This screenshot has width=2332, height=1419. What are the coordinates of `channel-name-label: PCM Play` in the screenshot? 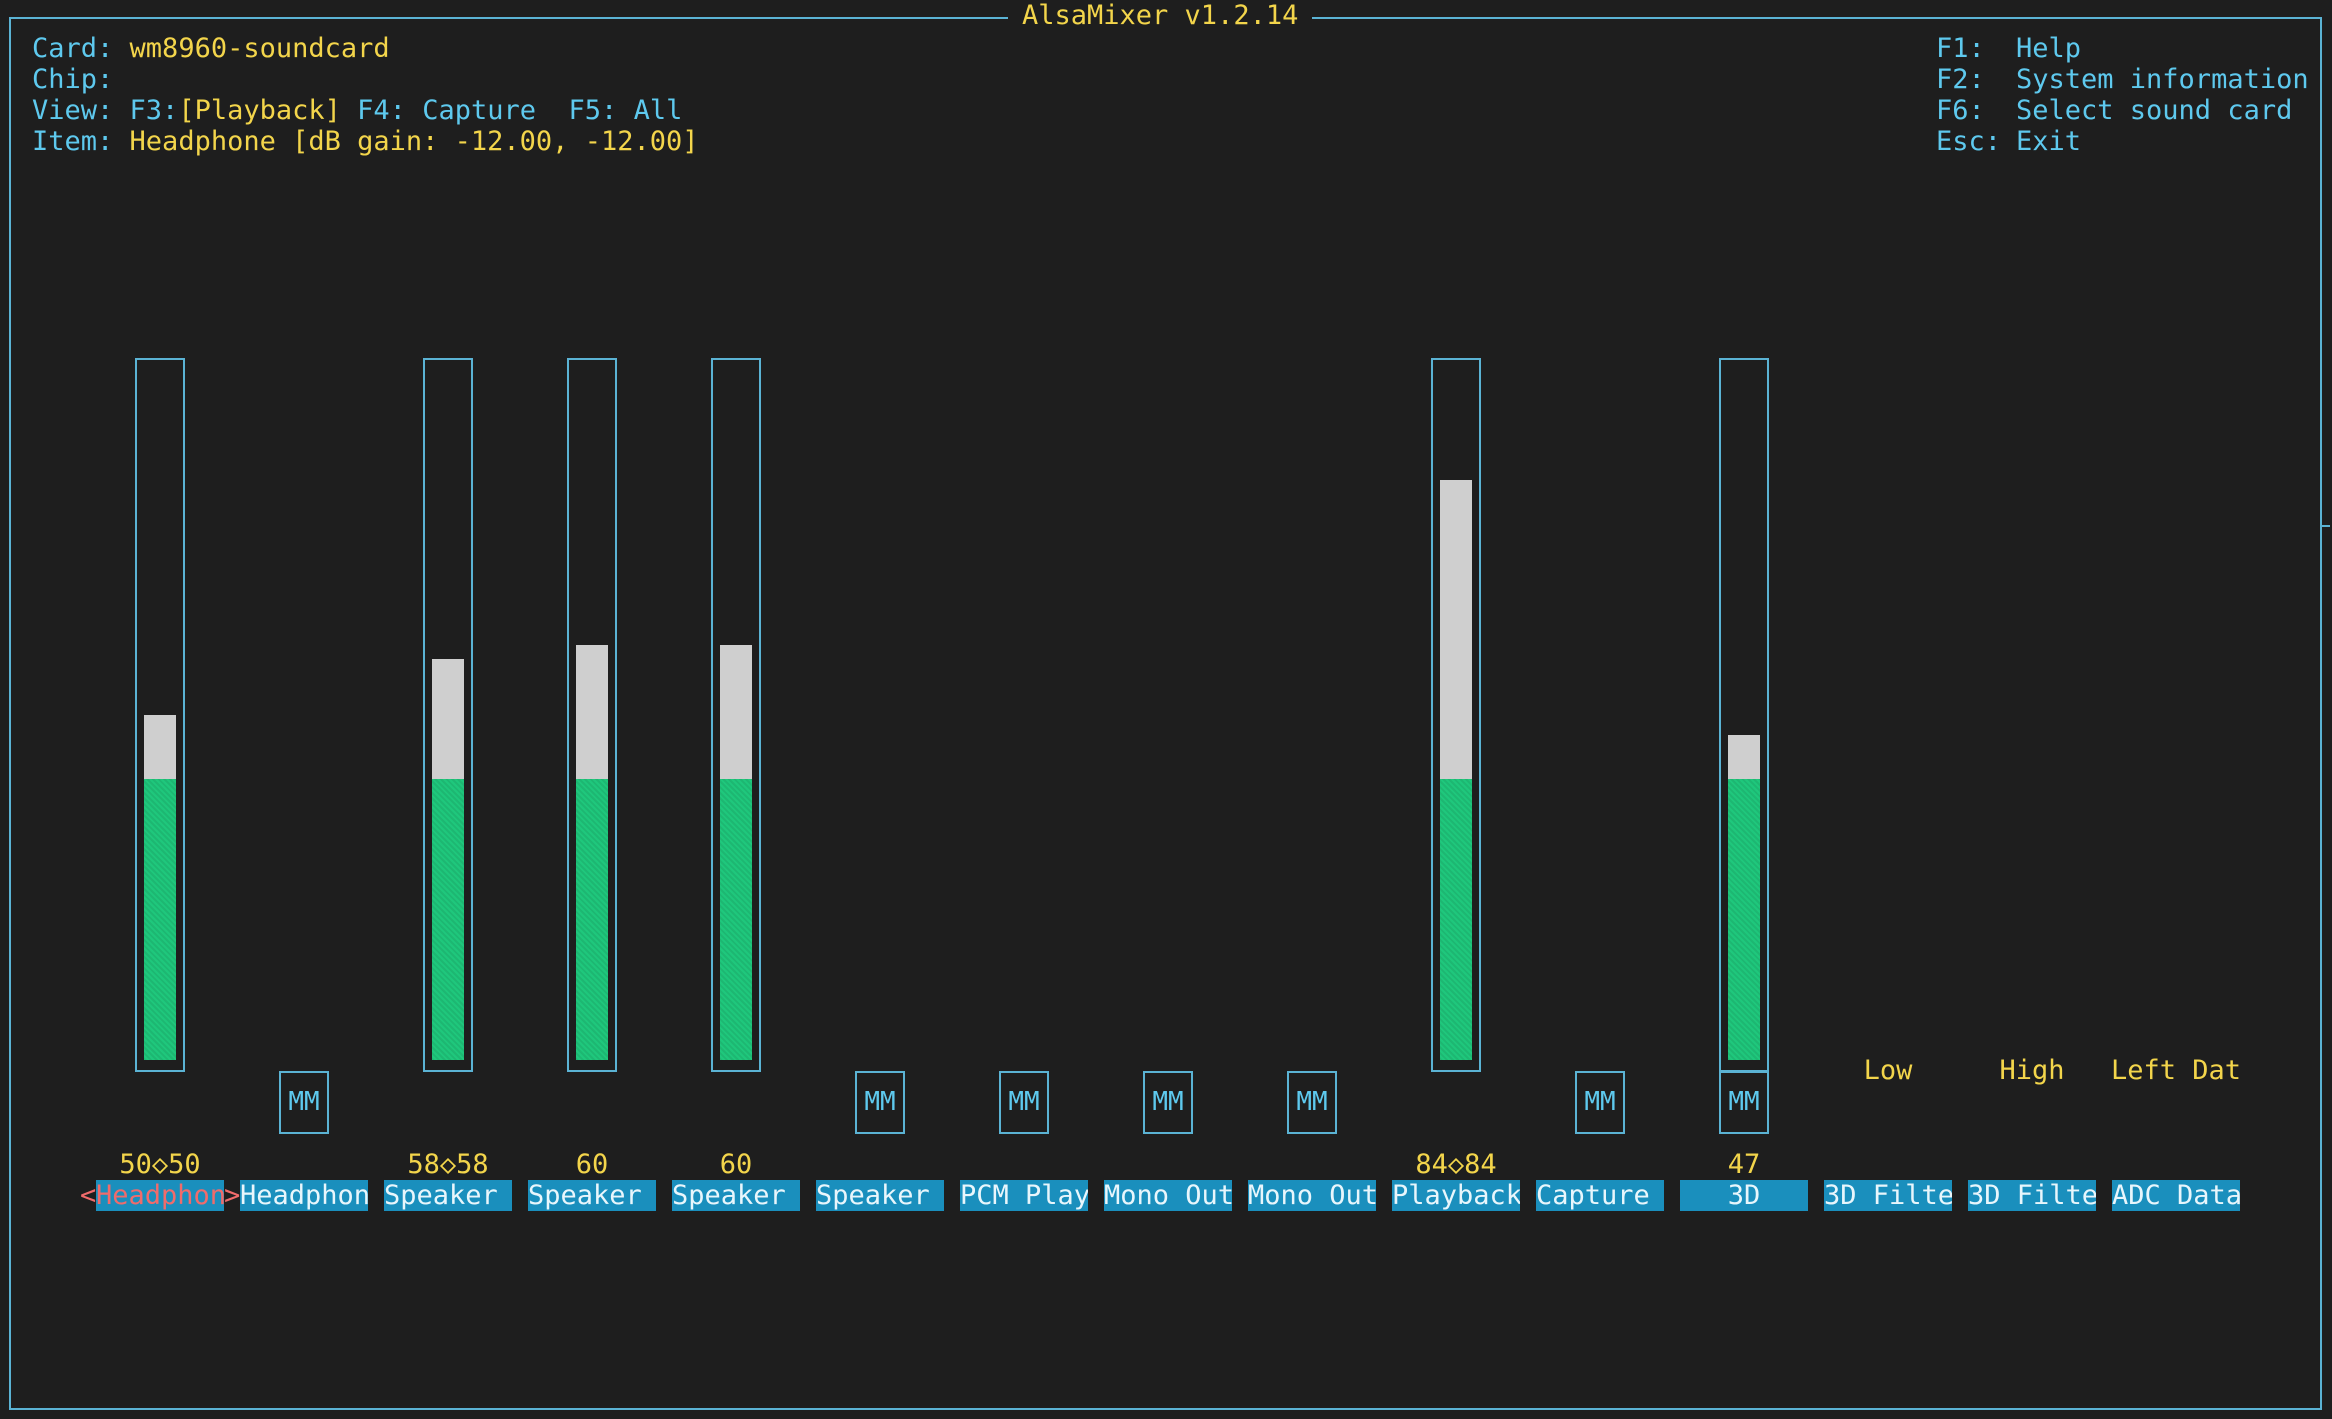 It's located at (1024, 1195).